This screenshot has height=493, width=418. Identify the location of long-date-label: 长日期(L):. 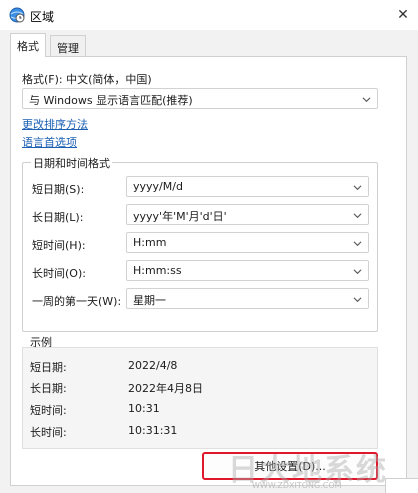
(58, 217).